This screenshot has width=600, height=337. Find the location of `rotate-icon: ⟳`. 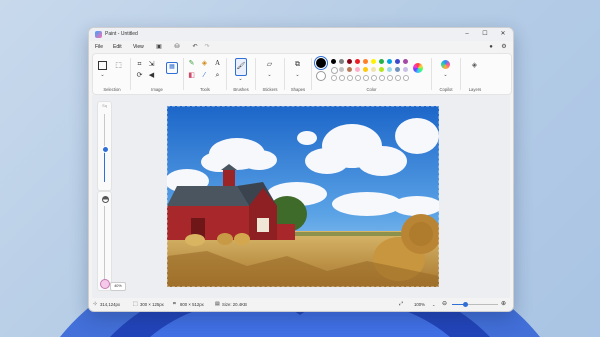

rotate-icon: ⟳ is located at coordinates (139, 75).